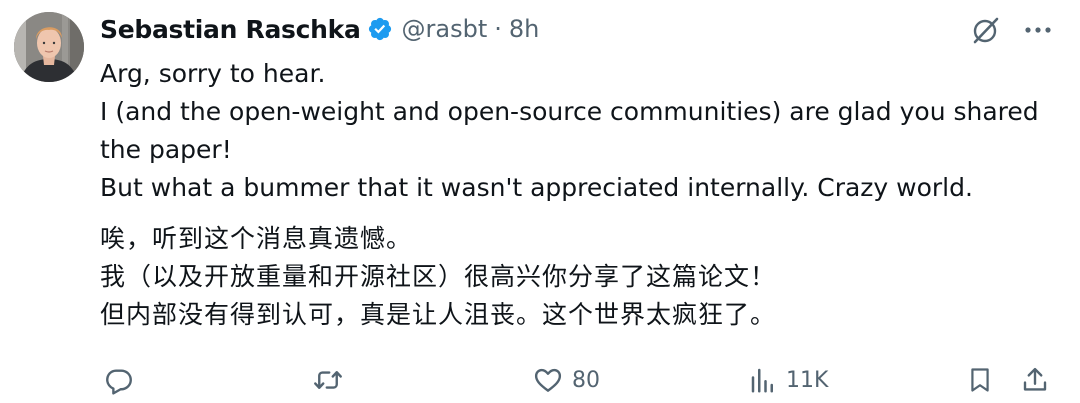 Image resolution: width=1080 pixels, height=403 pixels. Describe the element at coordinates (524, 29) in the screenshot. I see `timestamp: 8h` at that location.